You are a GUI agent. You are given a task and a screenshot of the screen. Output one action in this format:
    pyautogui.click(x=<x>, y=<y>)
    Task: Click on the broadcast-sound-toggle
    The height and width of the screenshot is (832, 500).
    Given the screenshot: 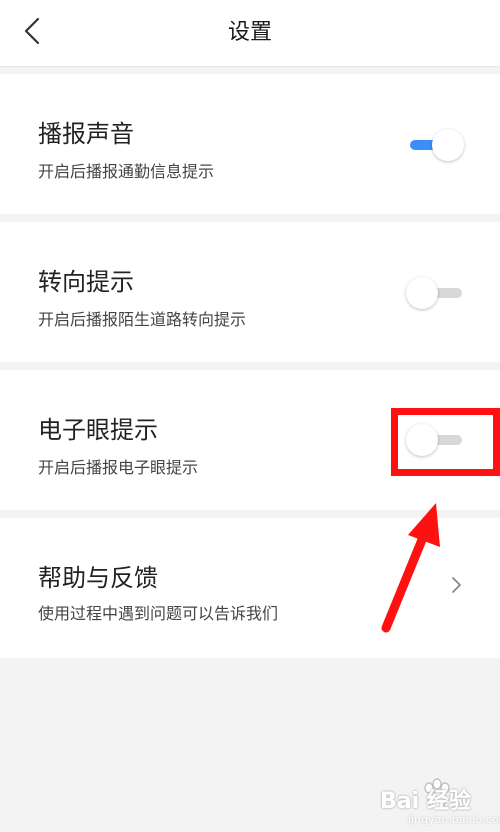 What is the action you would take?
    pyautogui.click(x=435, y=145)
    